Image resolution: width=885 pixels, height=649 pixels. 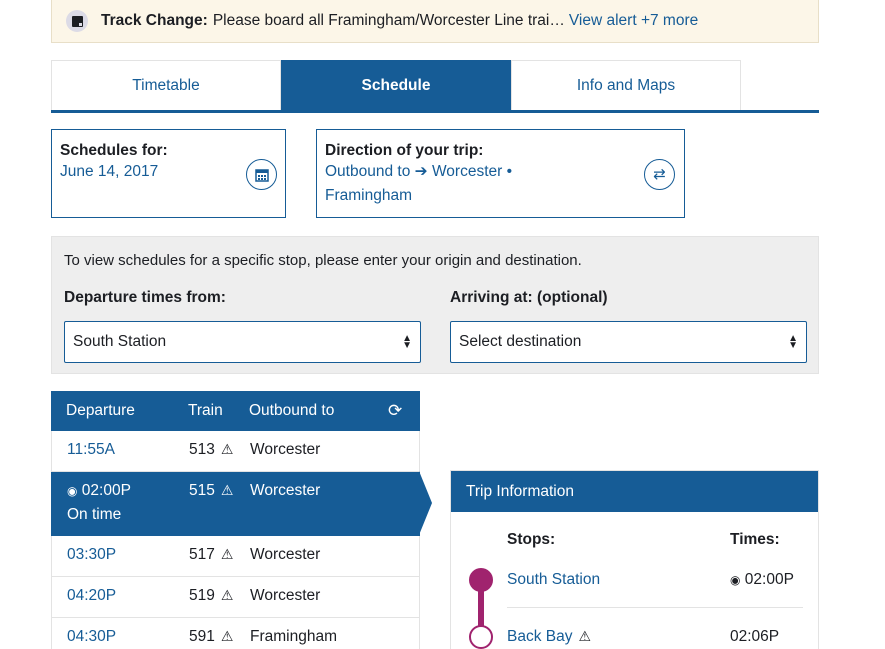 What do you see at coordinates (235, 597) in the screenshot?
I see `table-row: 04:20P 519 ⚠ Worcester` at bounding box center [235, 597].